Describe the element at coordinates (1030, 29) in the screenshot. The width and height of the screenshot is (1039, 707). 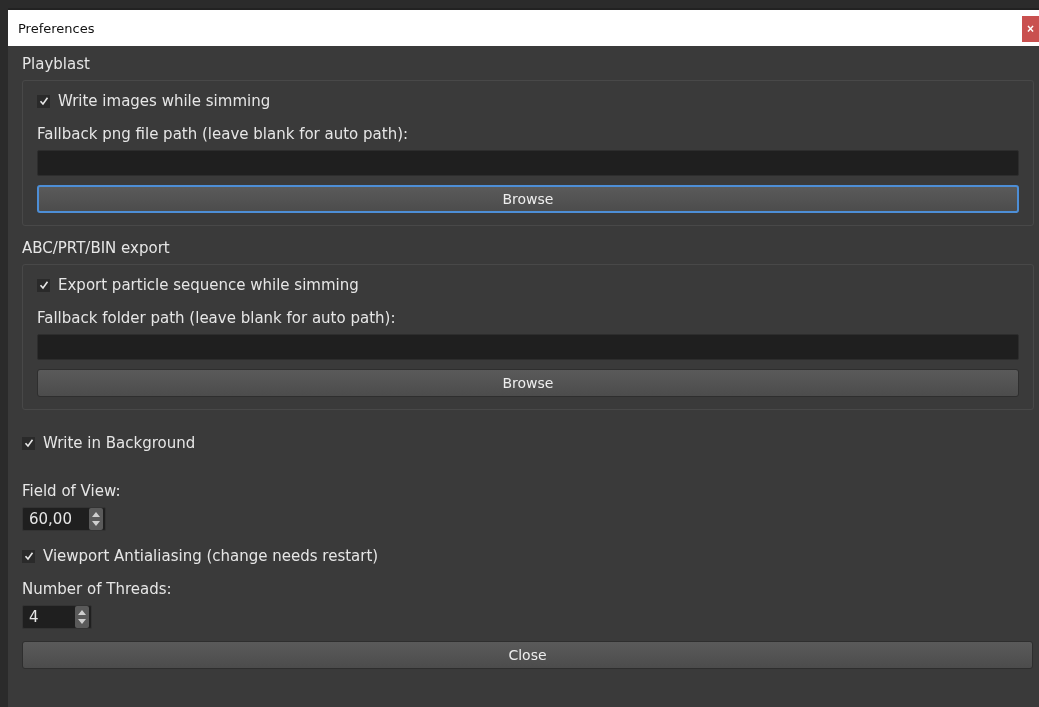
I see `close-button: ×` at that location.